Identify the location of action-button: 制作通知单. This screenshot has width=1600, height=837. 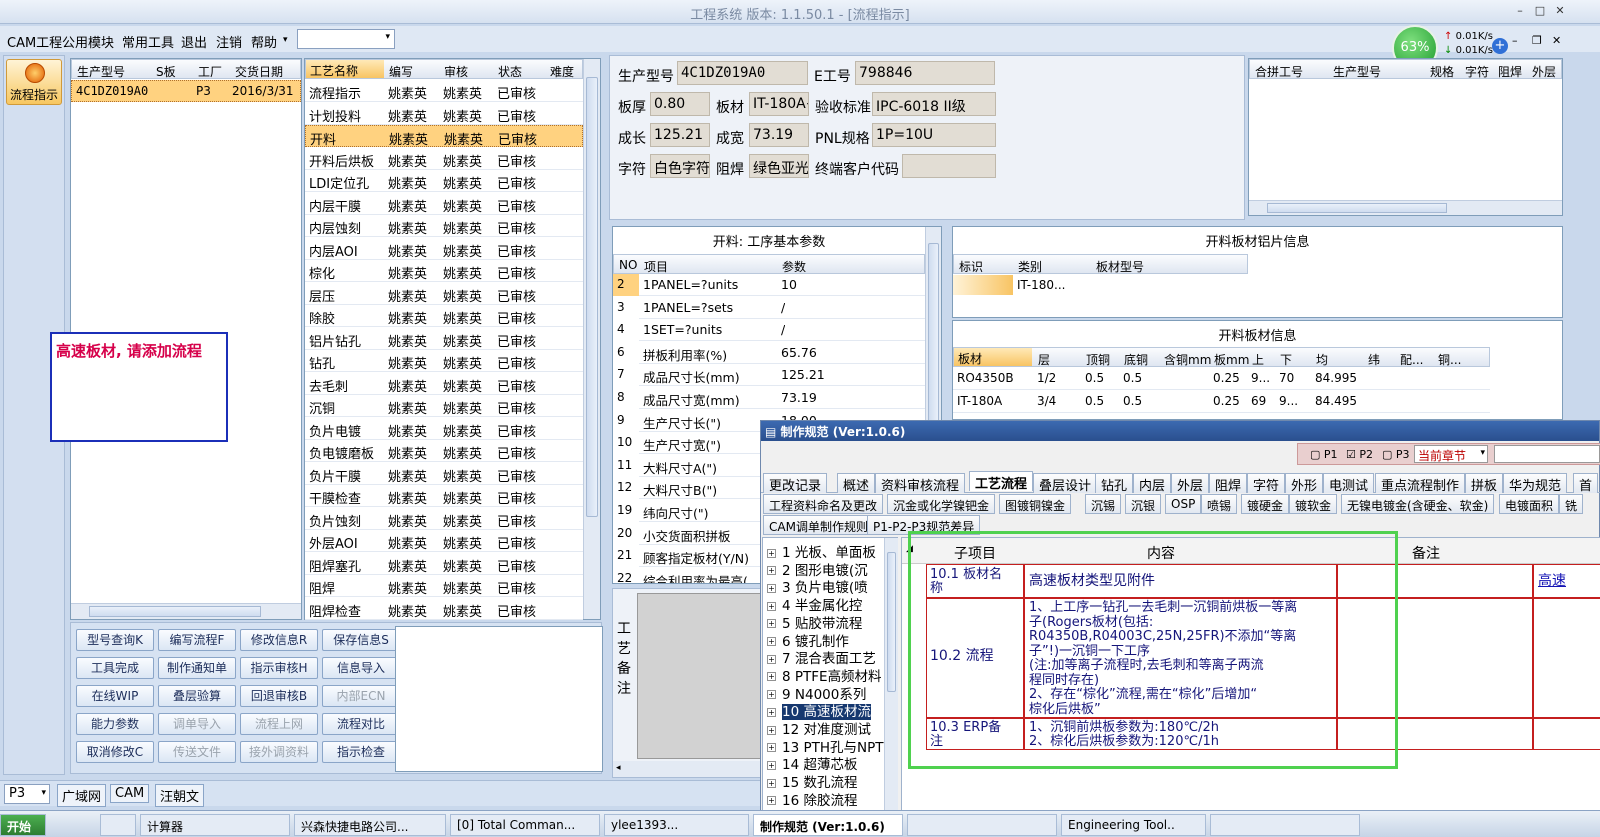
(197, 668).